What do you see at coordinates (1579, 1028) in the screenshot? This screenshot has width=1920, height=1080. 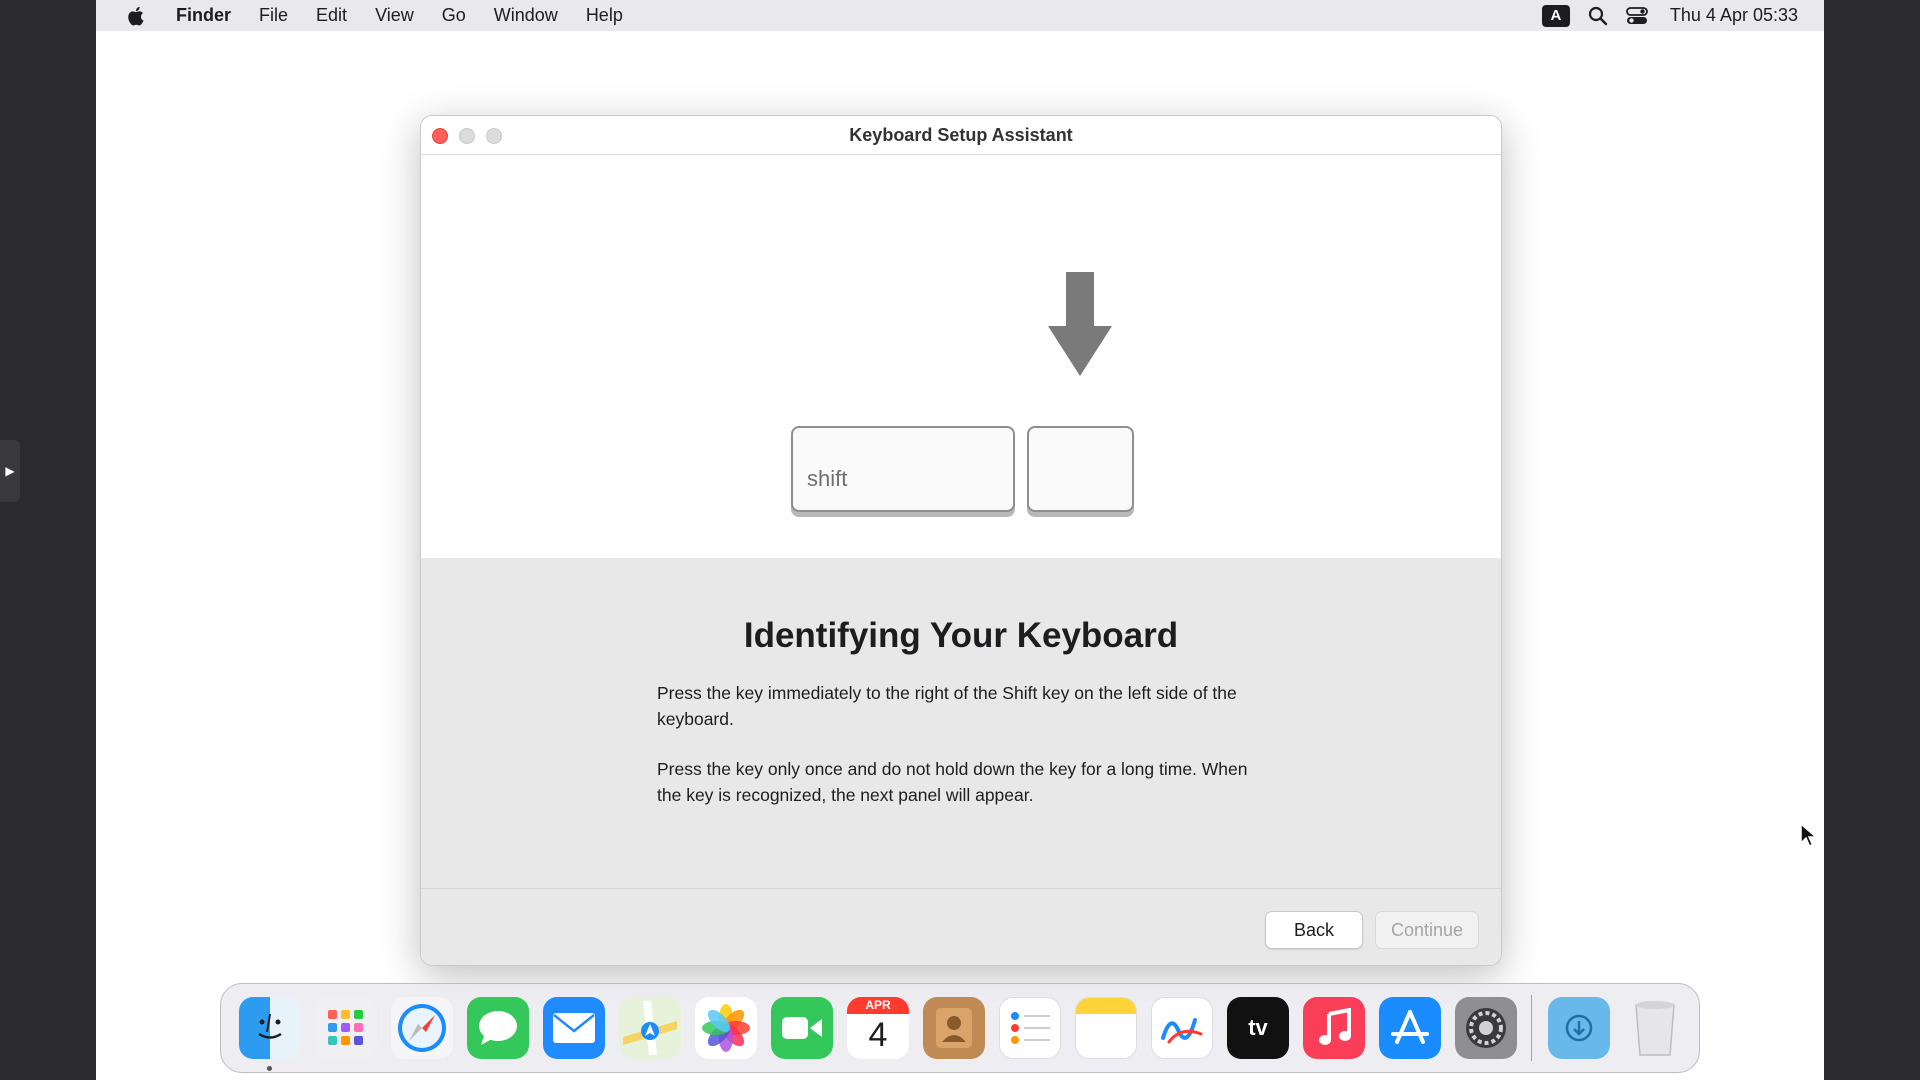 I see `downloads-folder-icon` at bounding box center [1579, 1028].